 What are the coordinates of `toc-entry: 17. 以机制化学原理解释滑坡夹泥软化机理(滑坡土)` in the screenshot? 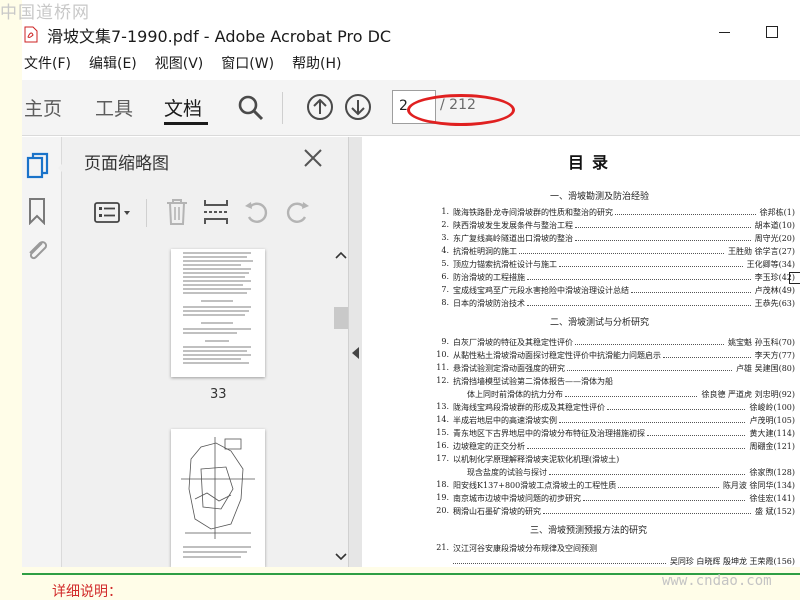 It's located at (615, 460).